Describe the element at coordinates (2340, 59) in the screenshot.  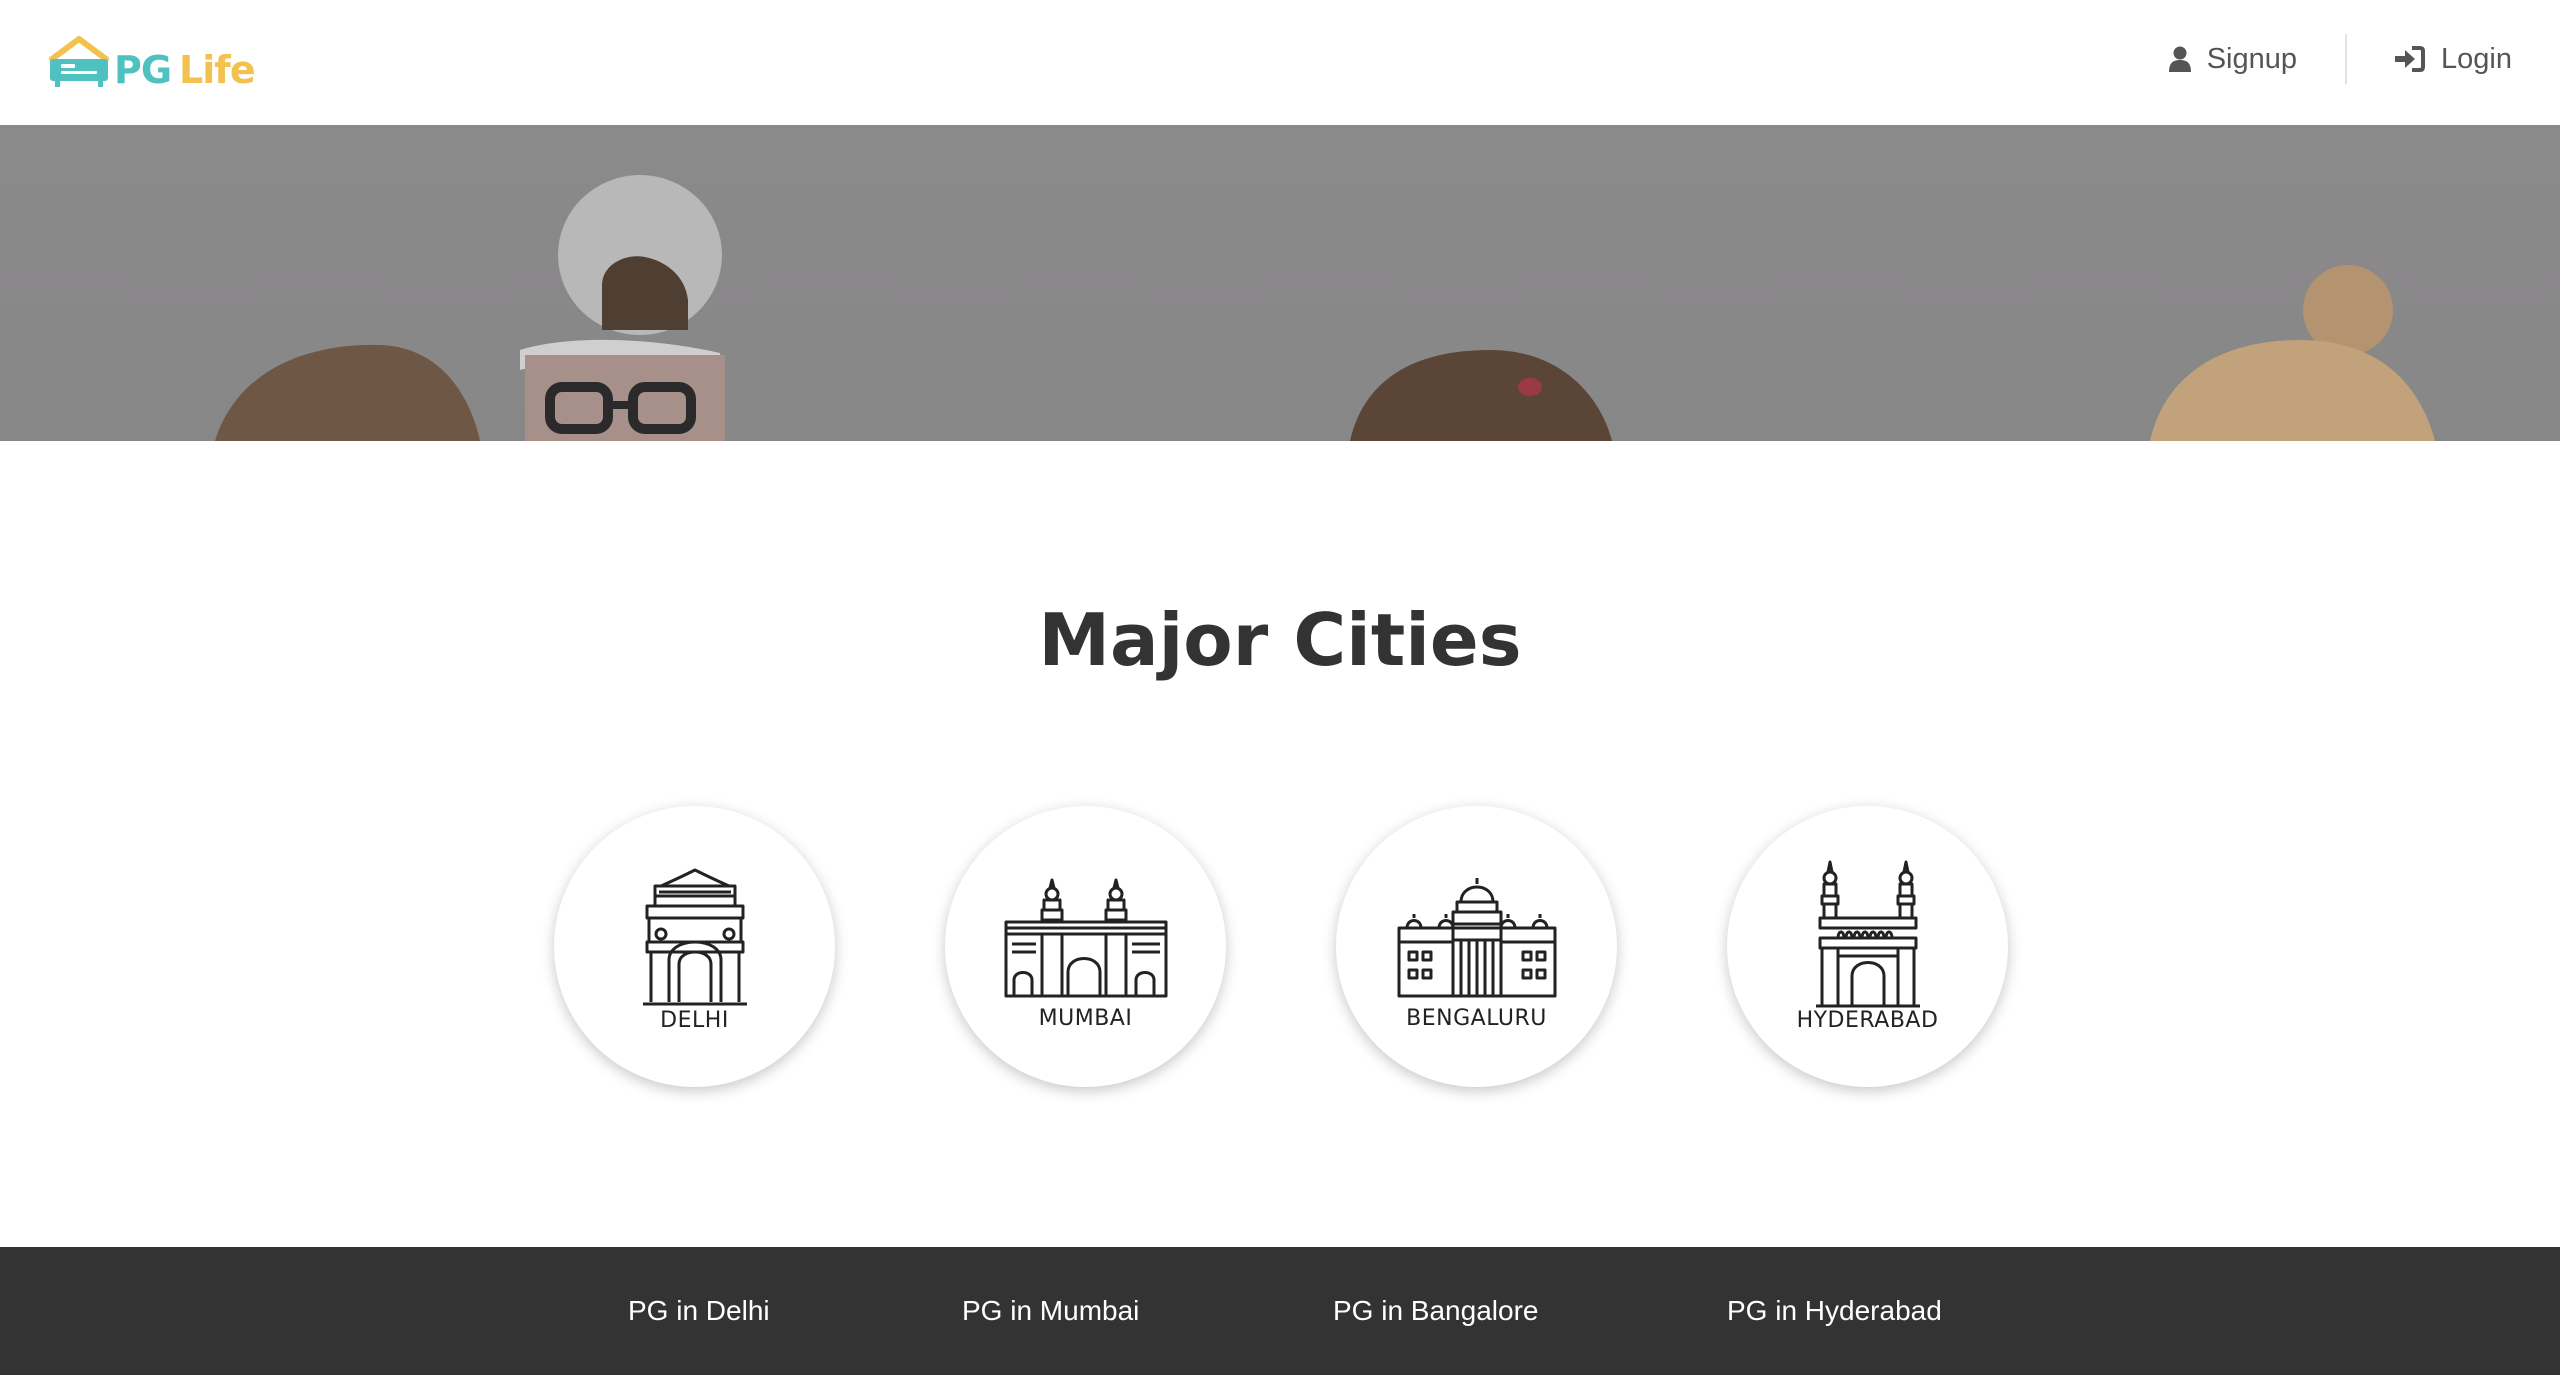
I see `top-nav: Signup Login` at that location.